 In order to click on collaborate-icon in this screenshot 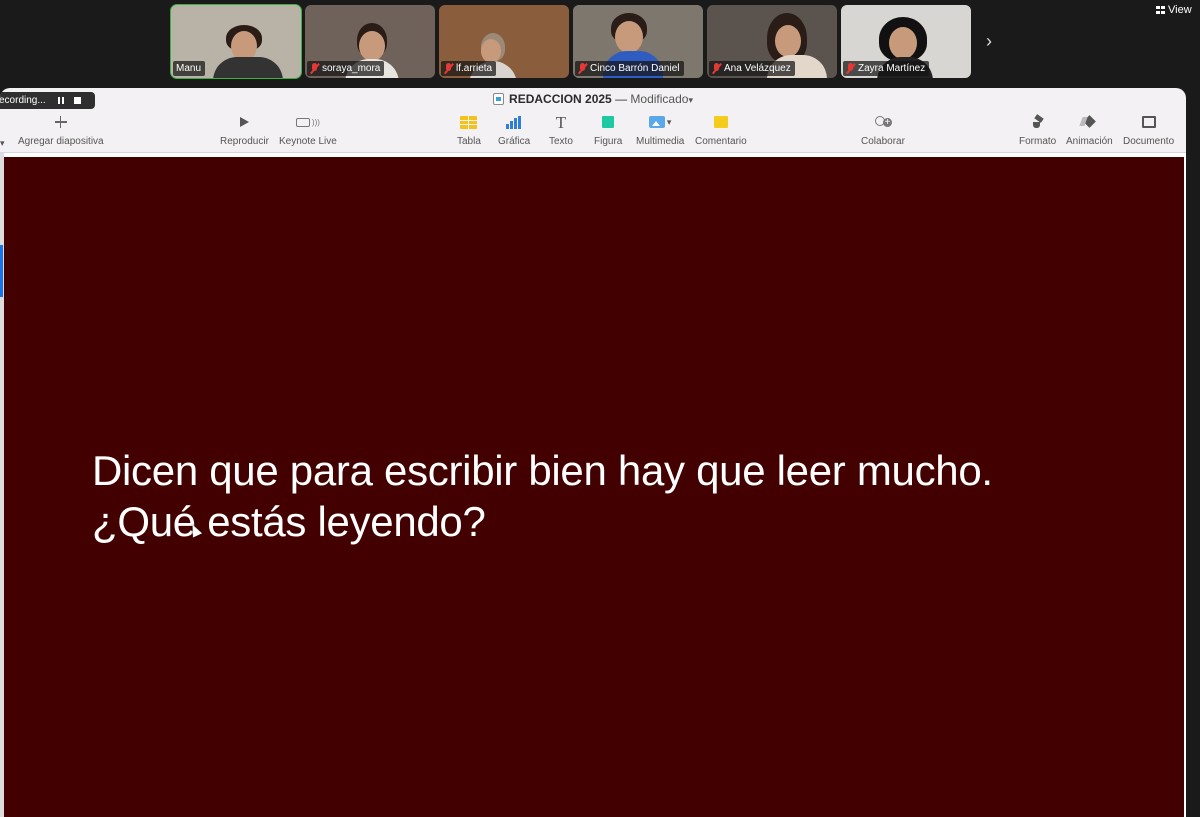, I will do `click(883, 122)`.